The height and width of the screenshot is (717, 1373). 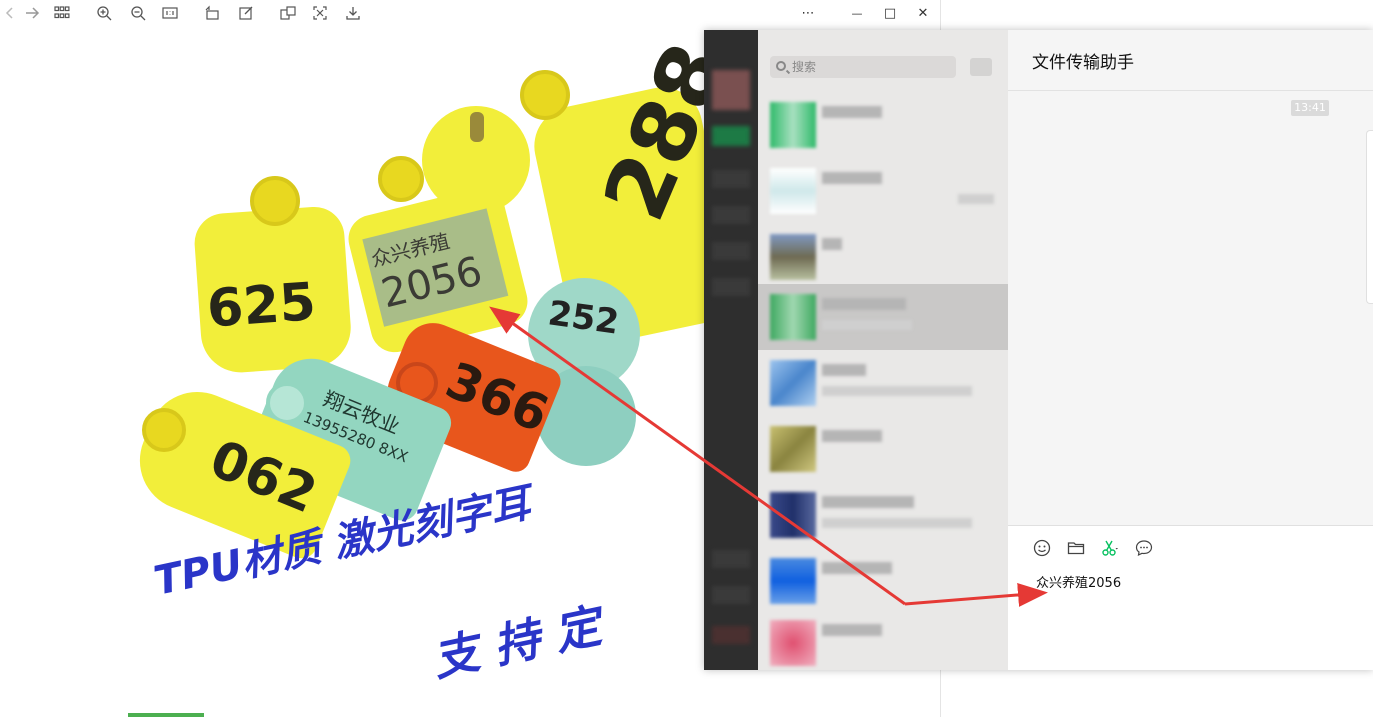 I want to click on forward-arrow-icon, so click(x=32, y=13).